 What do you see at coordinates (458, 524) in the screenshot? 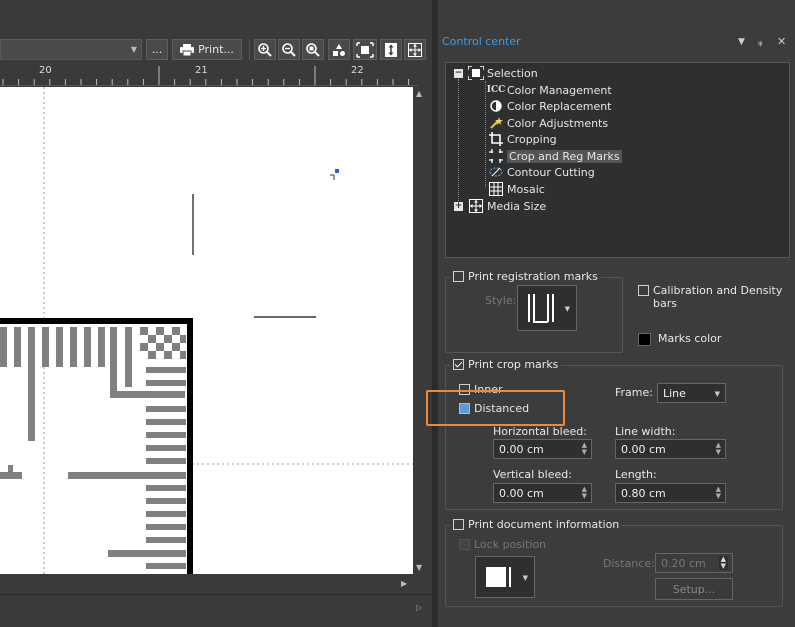
I see `document-info-checkbox` at bounding box center [458, 524].